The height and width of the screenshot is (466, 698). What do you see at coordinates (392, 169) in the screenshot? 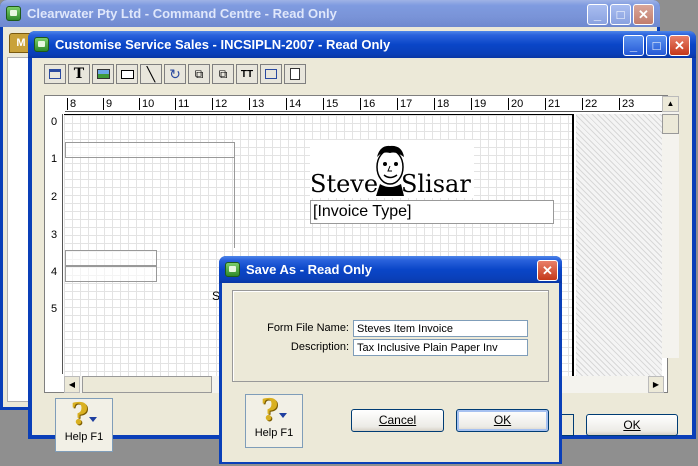
I see `logo-image: Steve Slisar` at bounding box center [392, 169].